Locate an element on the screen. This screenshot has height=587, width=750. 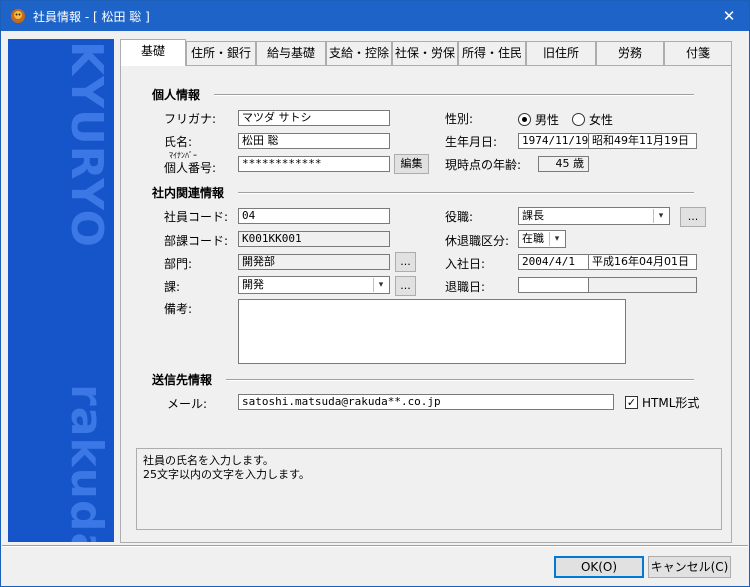
position-combo: 課長 ▾ is located at coordinates (594, 216).